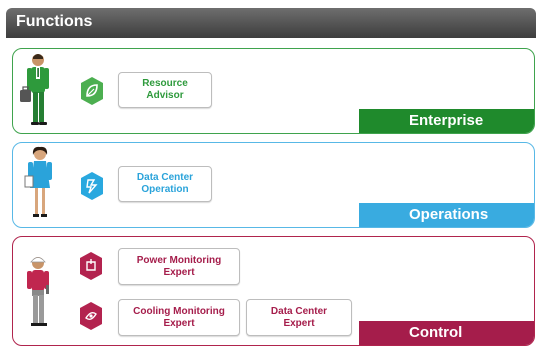 This screenshot has height=350, width=538. What do you see at coordinates (38, 291) in the screenshot?
I see `technician-icon` at bounding box center [38, 291].